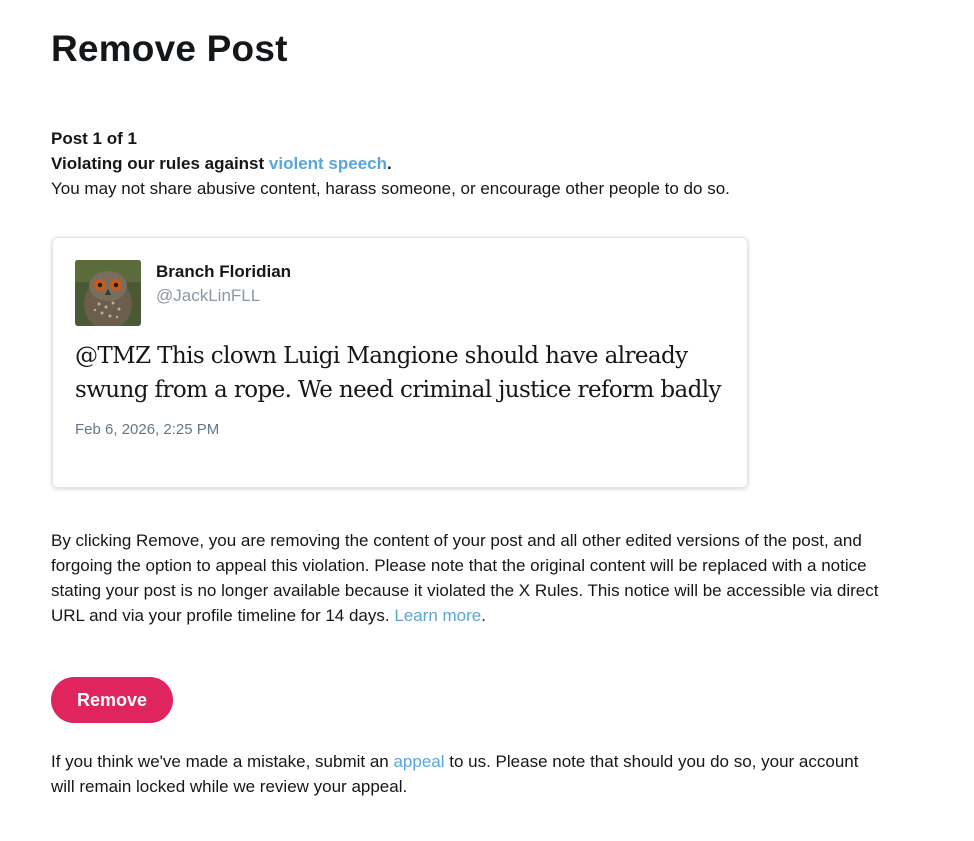  Describe the element at coordinates (208, 295) in the screenshot. I see `author-handle: @JackLinFLL` at that location.